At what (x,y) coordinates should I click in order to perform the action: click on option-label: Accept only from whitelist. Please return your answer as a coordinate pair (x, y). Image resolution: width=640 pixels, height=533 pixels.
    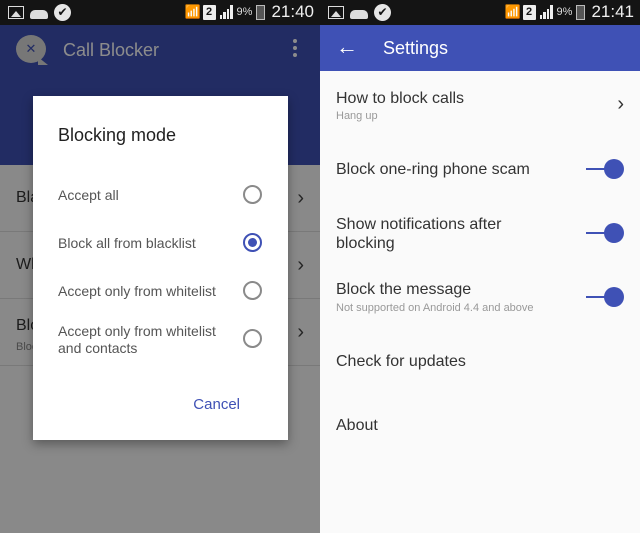
    Looking at the image, I should click on (137, 291).